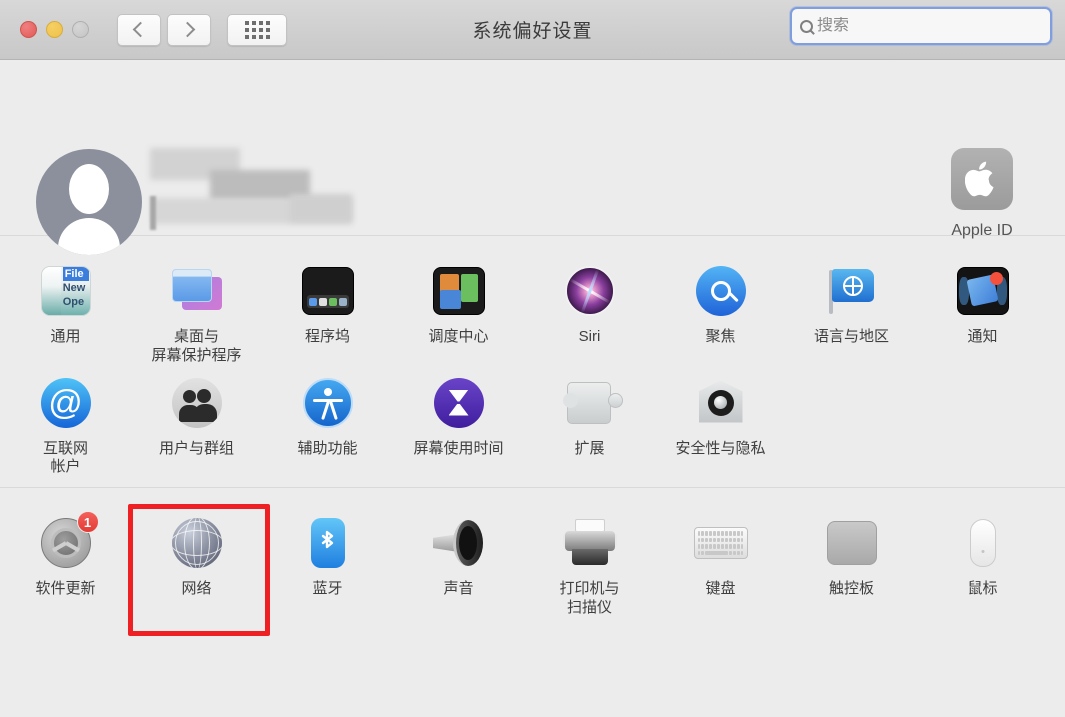  What do you see at coordinates (328, 291) in the screenshot?
I see `dock-icon` at bounding box center [328, 291].